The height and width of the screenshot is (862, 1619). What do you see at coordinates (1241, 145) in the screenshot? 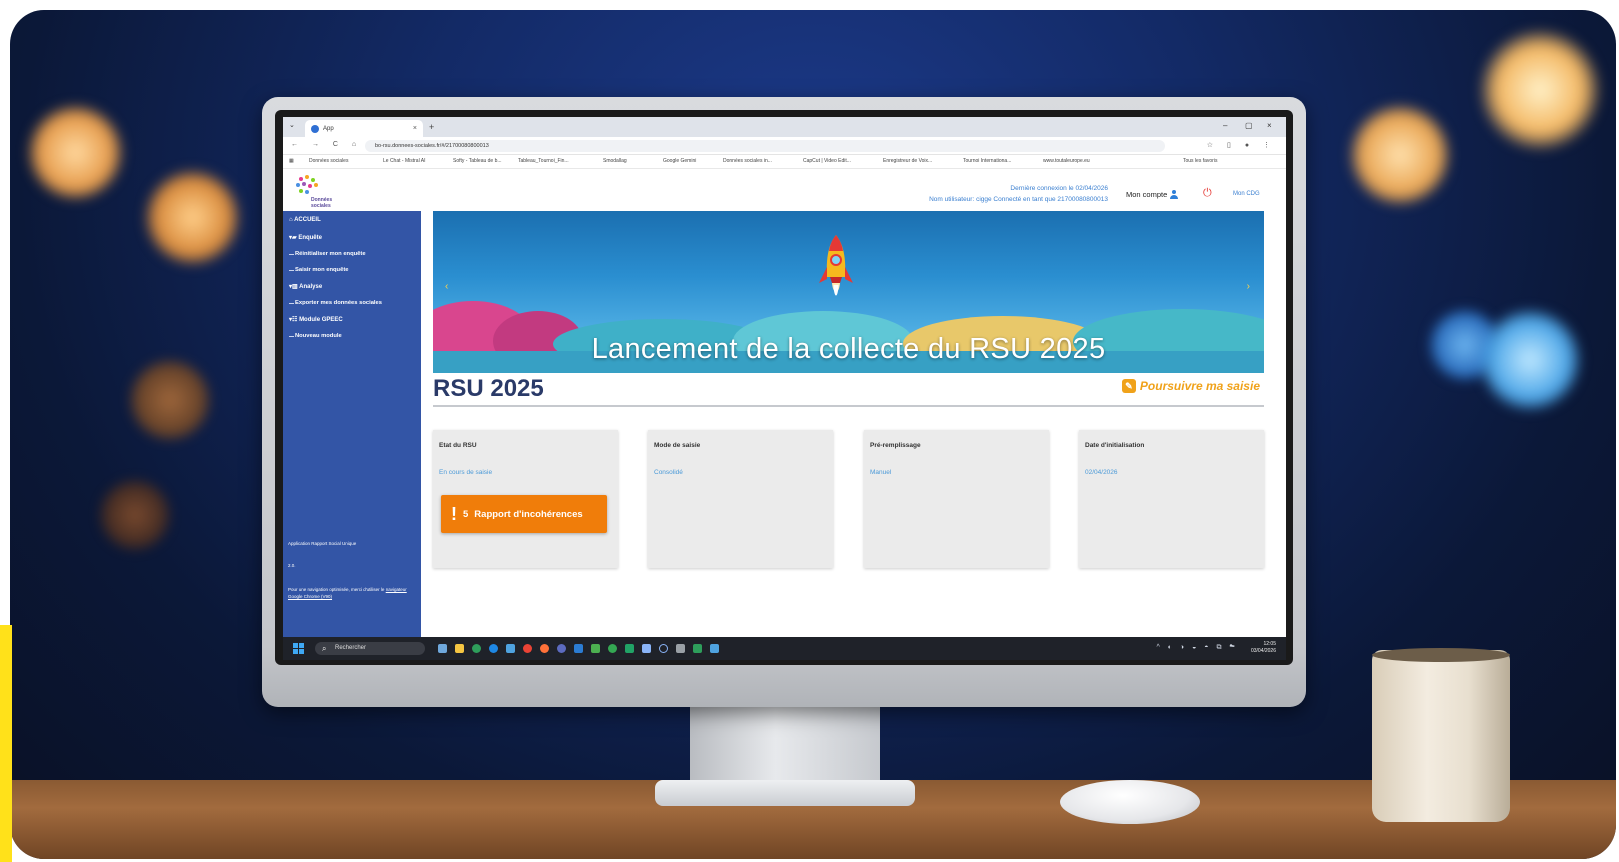
I see `extension-icons: ☆ ▯ ● ⋮` at bounding box center [1241, 145].